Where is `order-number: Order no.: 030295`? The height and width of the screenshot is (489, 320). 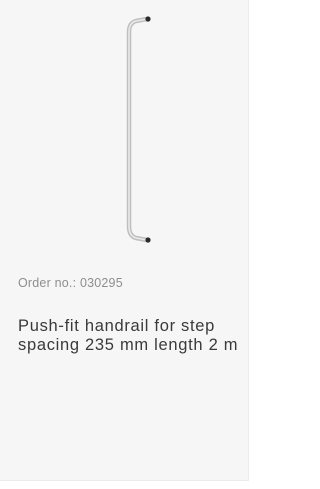 order-number: Order no.: 030295 is located at coordinates (70, 283).